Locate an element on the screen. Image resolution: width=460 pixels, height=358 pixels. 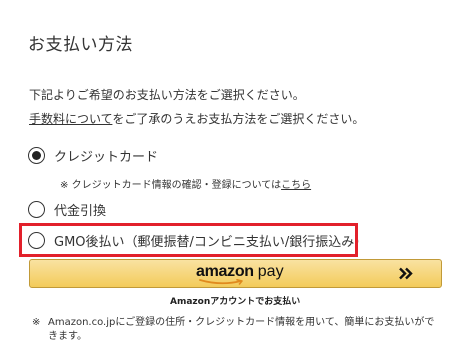
card-info-link: こちら is located at coordinates (296, 185).